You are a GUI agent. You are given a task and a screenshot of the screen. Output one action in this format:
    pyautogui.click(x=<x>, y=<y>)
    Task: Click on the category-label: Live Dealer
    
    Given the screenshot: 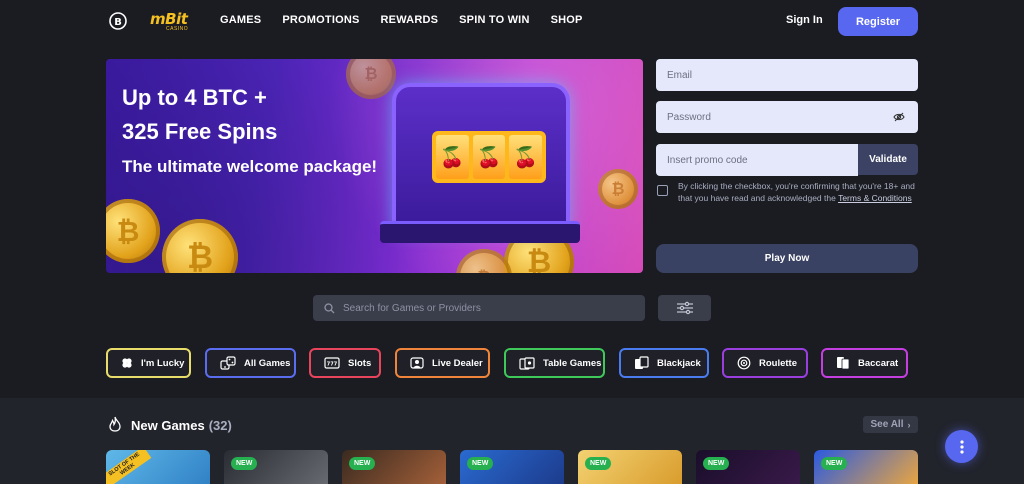 What is the action you would take?
    pyautogui.click(x=457, y=363)
    